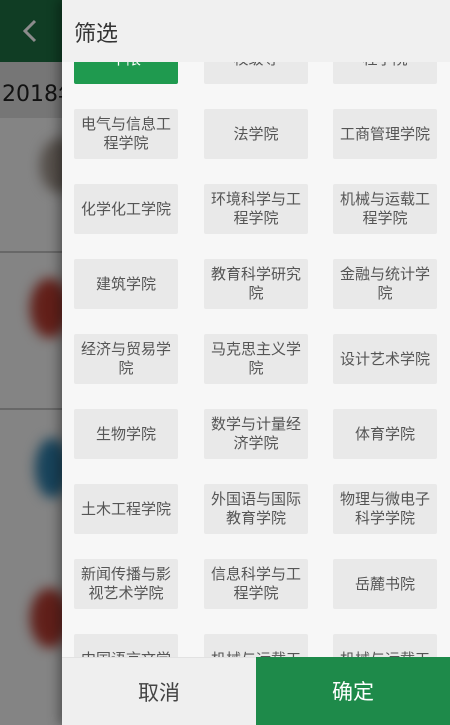 This screenshot has height=725, width=450. I want to click on college-chip: 物理与微电子科学学院, so click(385, 509).